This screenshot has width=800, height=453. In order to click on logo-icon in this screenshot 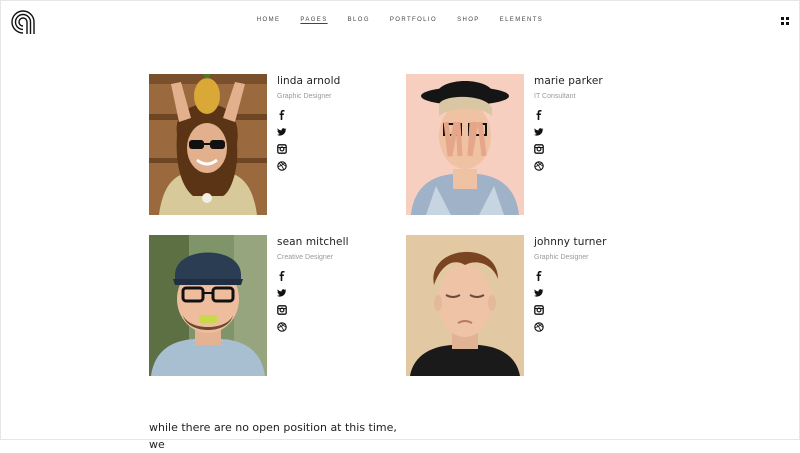, I will do `click(23, 23)`.